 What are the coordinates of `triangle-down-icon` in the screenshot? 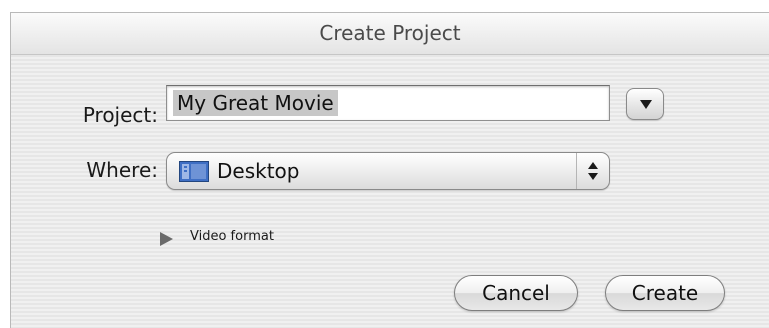 It's located at (646, 104).